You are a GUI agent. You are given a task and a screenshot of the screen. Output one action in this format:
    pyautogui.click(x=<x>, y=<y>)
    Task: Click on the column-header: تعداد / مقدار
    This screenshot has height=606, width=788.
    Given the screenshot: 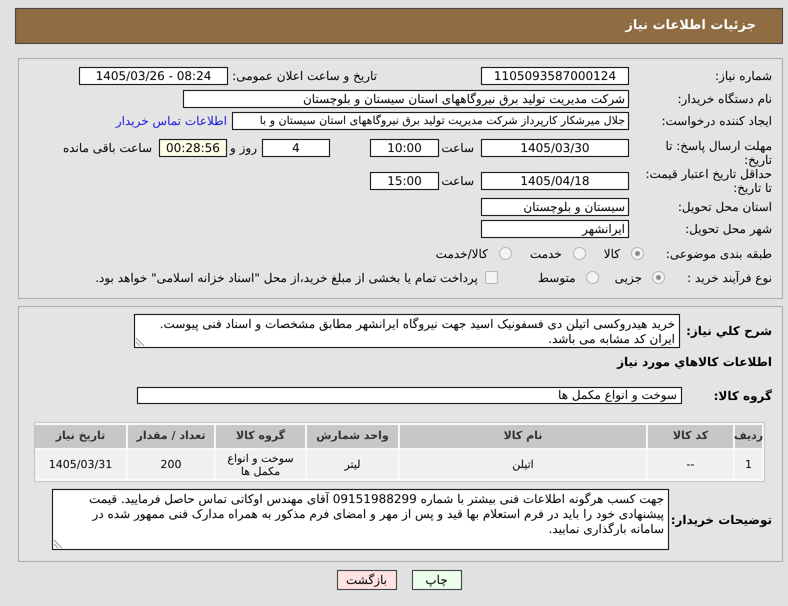 What is the action you would take?
    pyautogui.click(x=171, y=436)
    